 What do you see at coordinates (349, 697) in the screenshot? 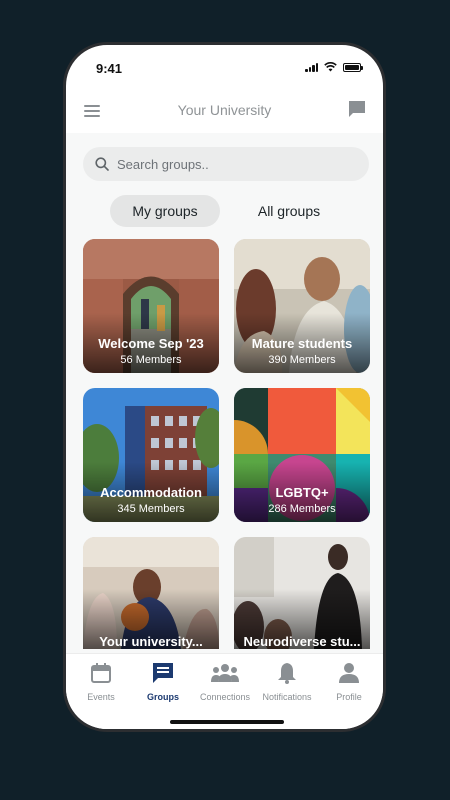
I see `tab-label: Profile` at bounding box center [349, 697].